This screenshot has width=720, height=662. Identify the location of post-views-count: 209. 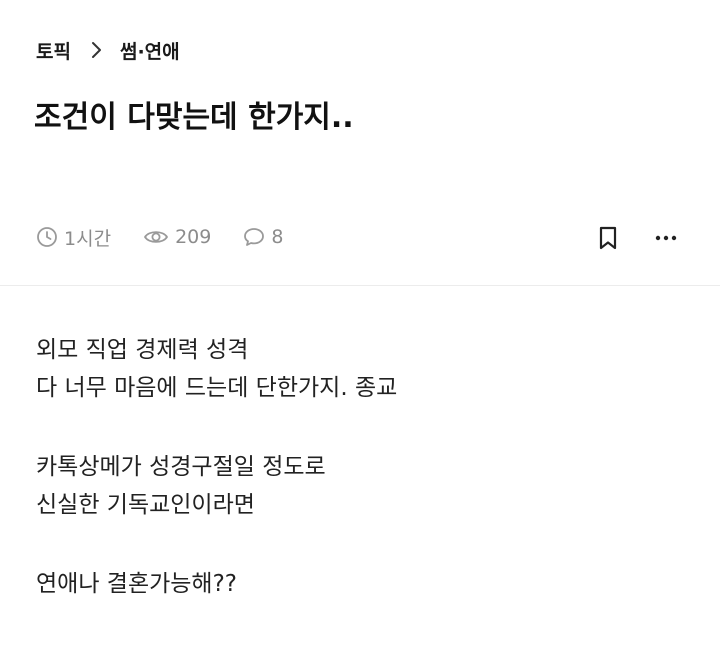
(193, 237).